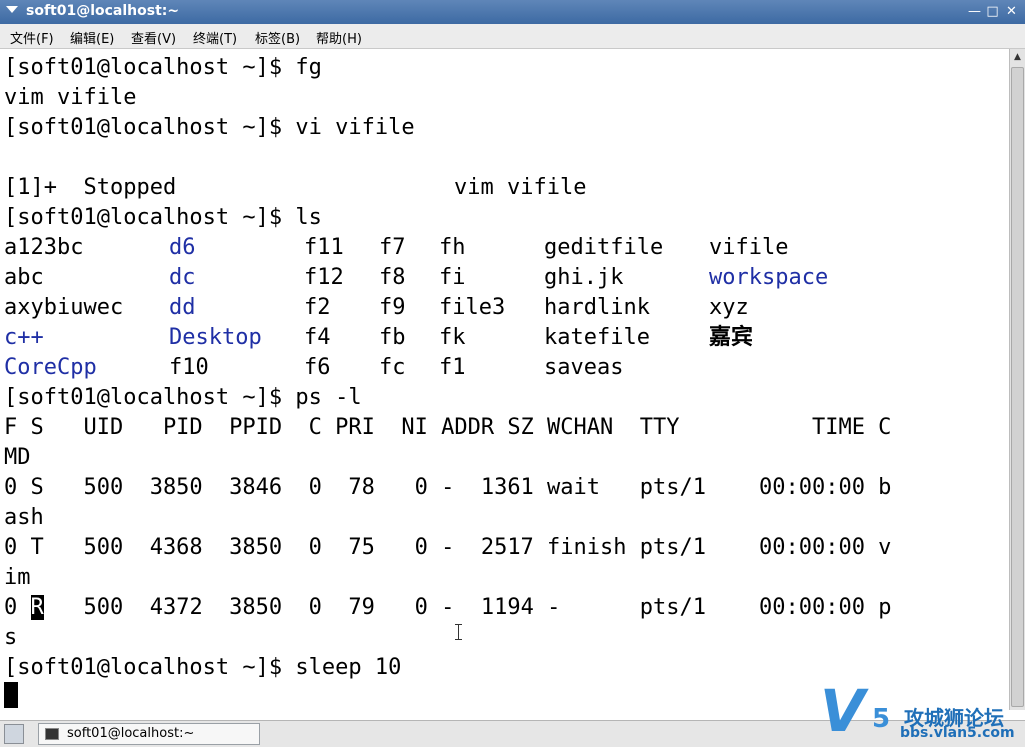 The width and height of the screenshot is (1025, 747). What do you see at coordinates (12, 9) in the screenshot?
I see `window-menu-icon` at bounding box center [12, 9].